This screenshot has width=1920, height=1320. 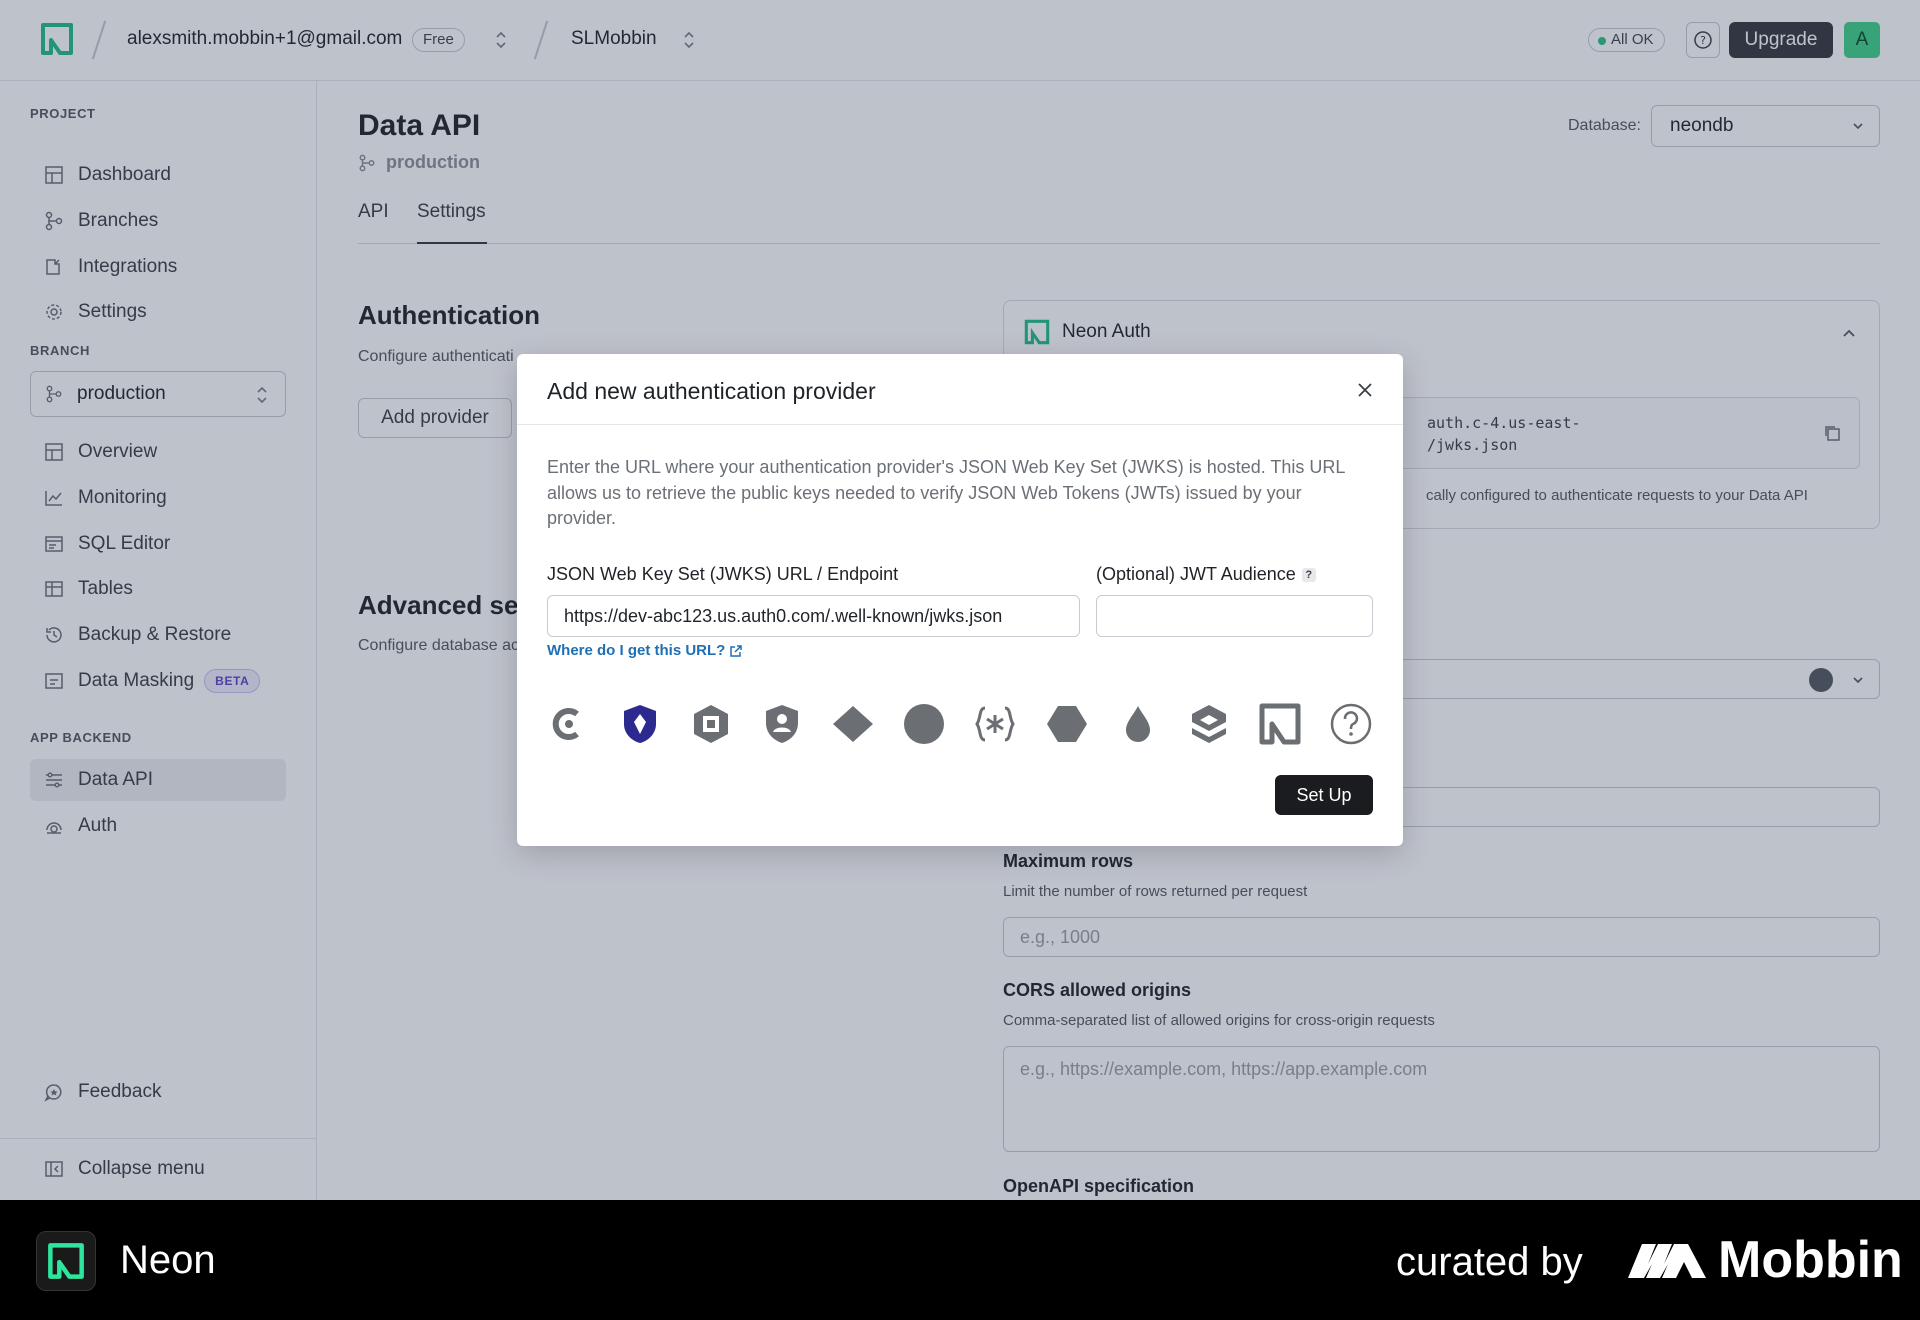 What do you see at coordinates (960, 1260) in the screenshot?
I see `footer-banner: Neon curated by Mobbin` at bounding box center [960, 1260].